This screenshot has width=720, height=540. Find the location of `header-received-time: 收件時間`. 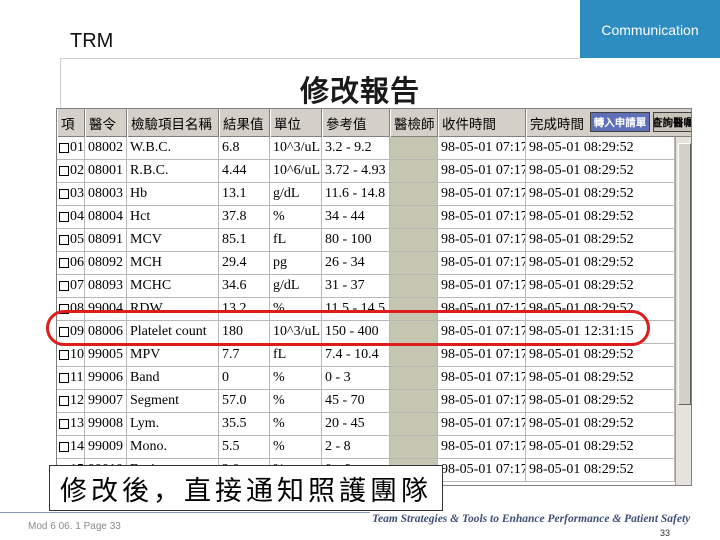

header-received-time: 收件時間 is located at coordinates (482, 123).